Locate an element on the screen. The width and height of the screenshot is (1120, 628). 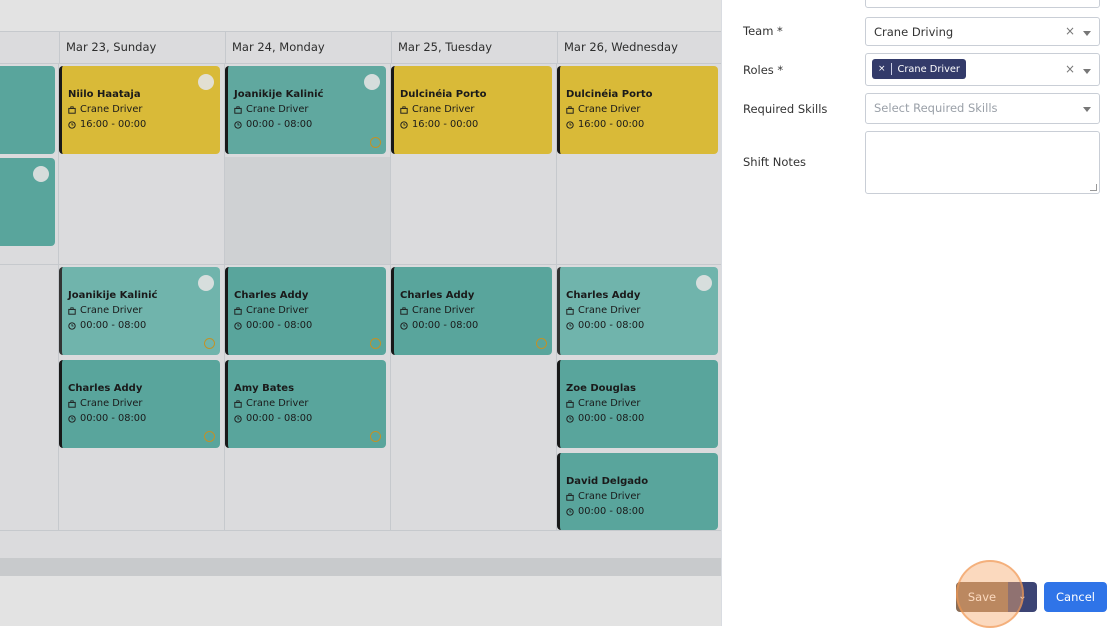
shift-time: 16:00 - 00:00 is located at coordinates (611, 124).